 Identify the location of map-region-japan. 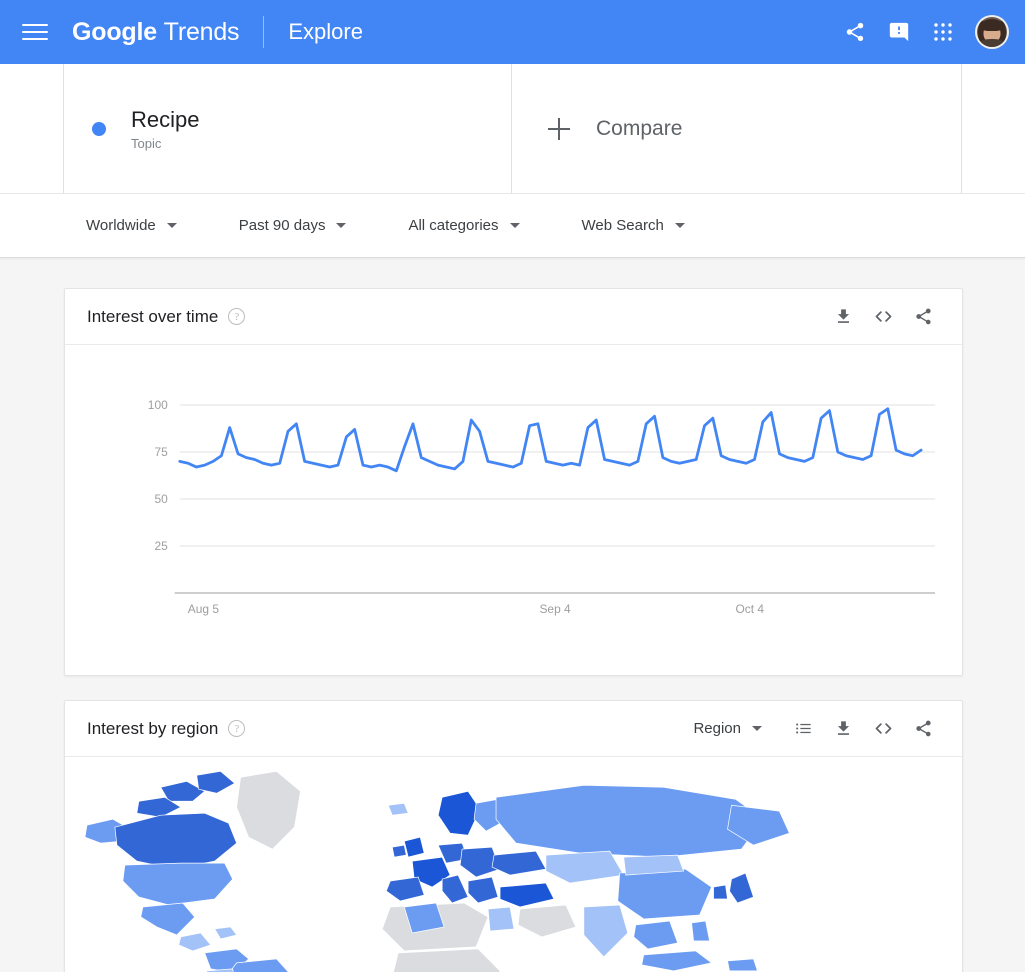
(741, 888).